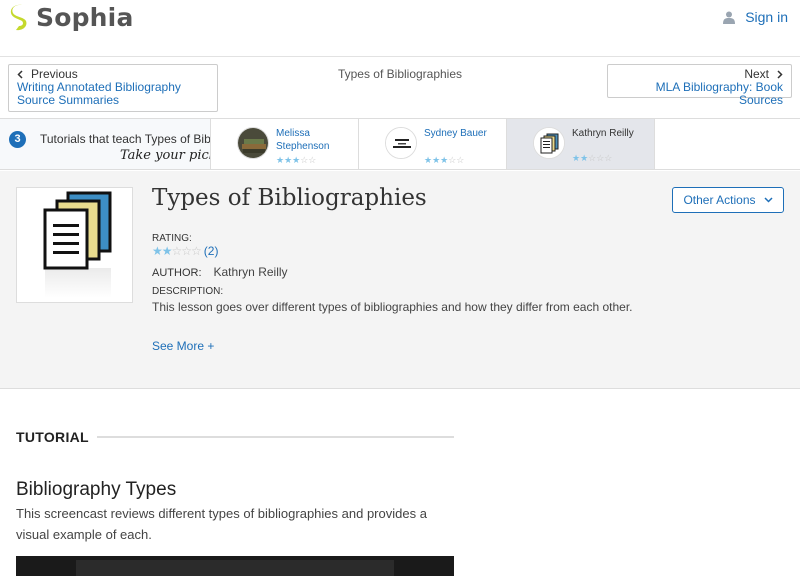 This screenshot has width=800, height=576. Describe the element at coordinates (177, 273) in the screenshot. I see `author-label: AUTHOR:` at that location.